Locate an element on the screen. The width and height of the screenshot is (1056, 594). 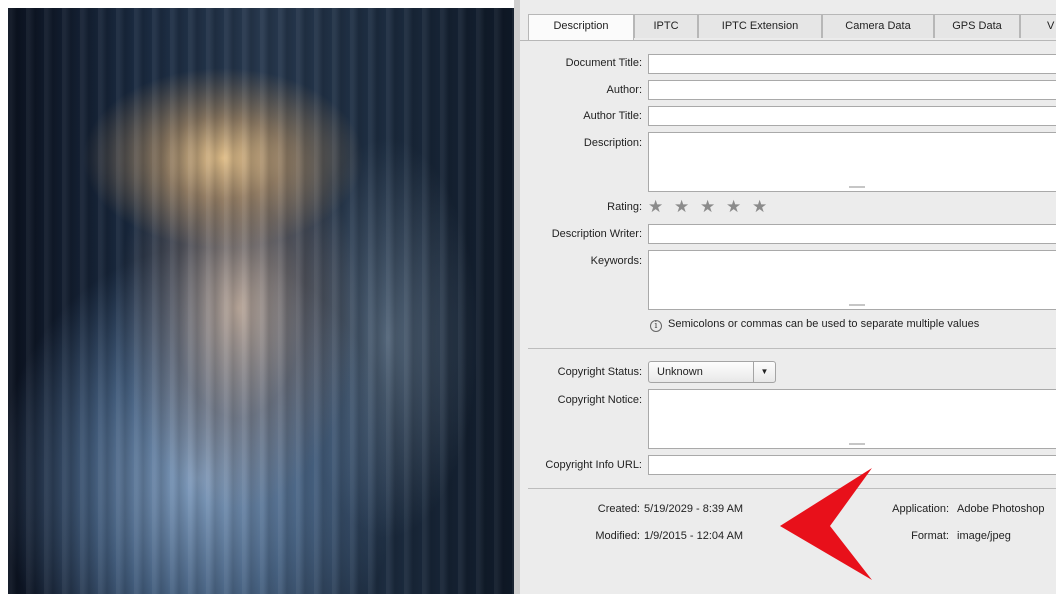
chevron-down-icon: ▼ is located at coordinates (764, 372).